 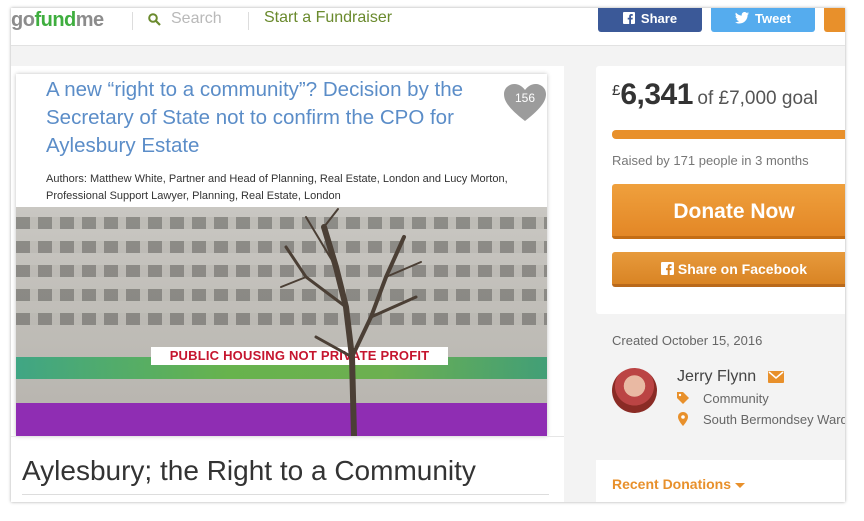 What do you see at coordinates (328, 18) in the screenshot?
I see `start-fundraiser-link: Start a Fundraiser` at bounding box center [328, 18].